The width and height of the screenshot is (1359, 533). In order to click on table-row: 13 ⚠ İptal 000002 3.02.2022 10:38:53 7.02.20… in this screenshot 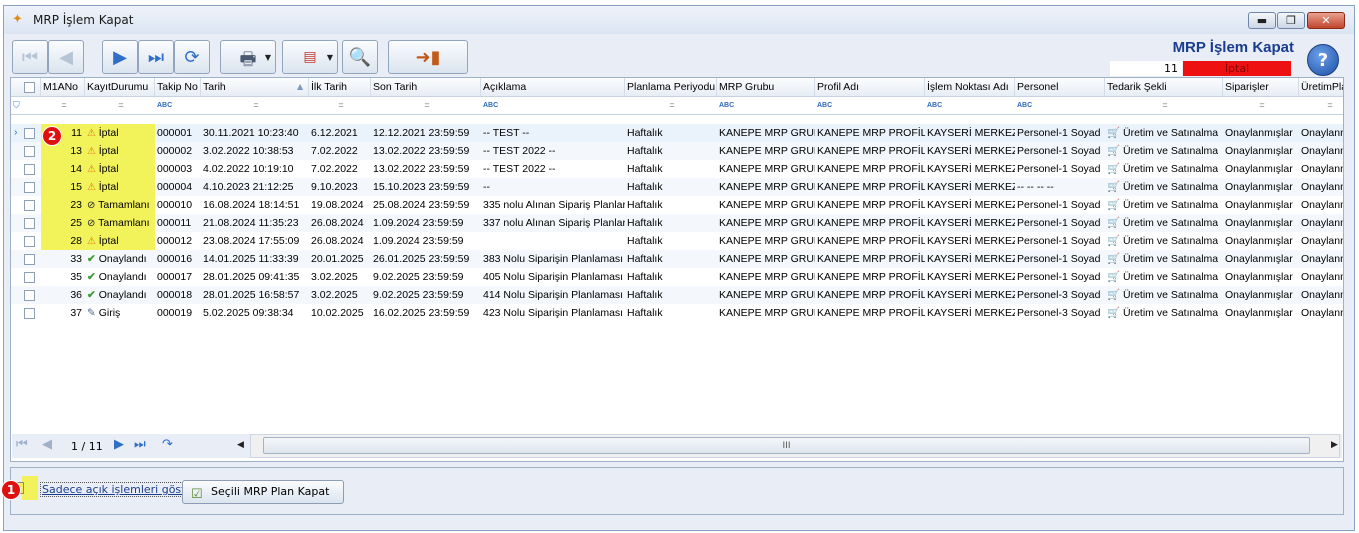, I will do `click(677, 151)`.